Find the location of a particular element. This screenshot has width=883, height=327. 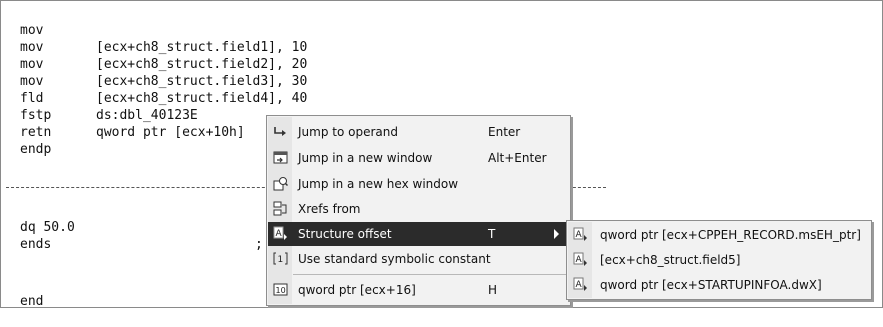

symbolic-constant-icon: 1 is located at coordinates (280, 258).